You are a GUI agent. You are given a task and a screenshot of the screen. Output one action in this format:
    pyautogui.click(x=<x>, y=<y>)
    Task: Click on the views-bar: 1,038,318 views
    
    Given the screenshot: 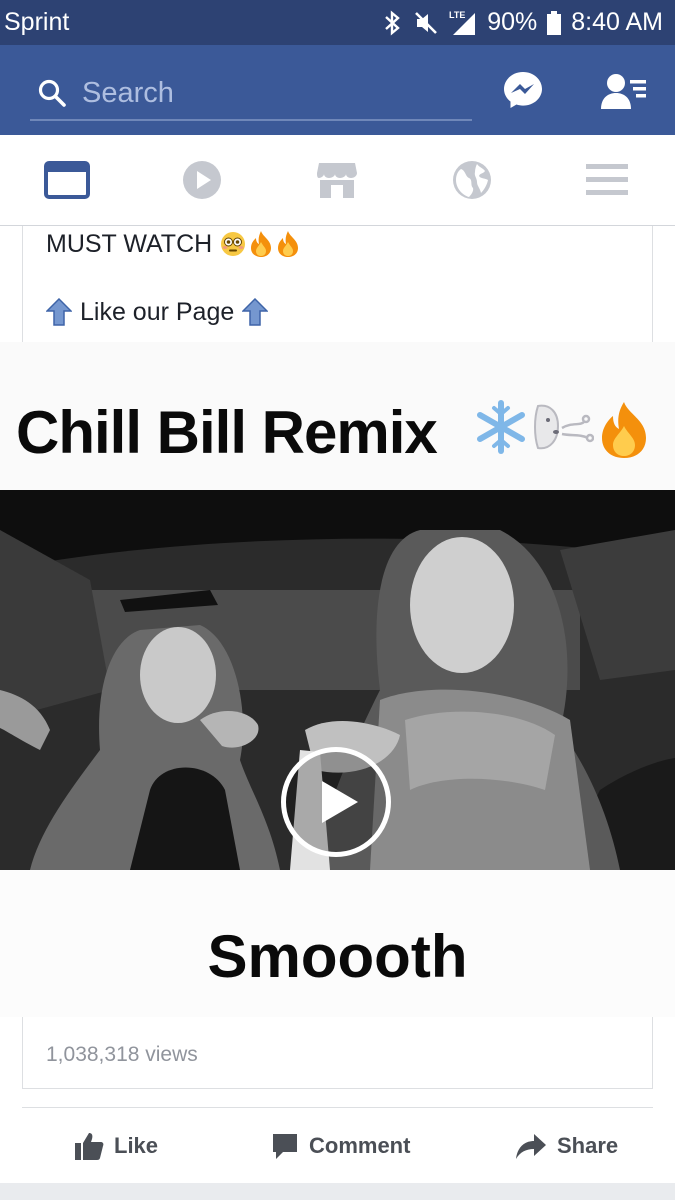 What is the action you would take?
    pyautogui.click(x=337, y=1053)
    